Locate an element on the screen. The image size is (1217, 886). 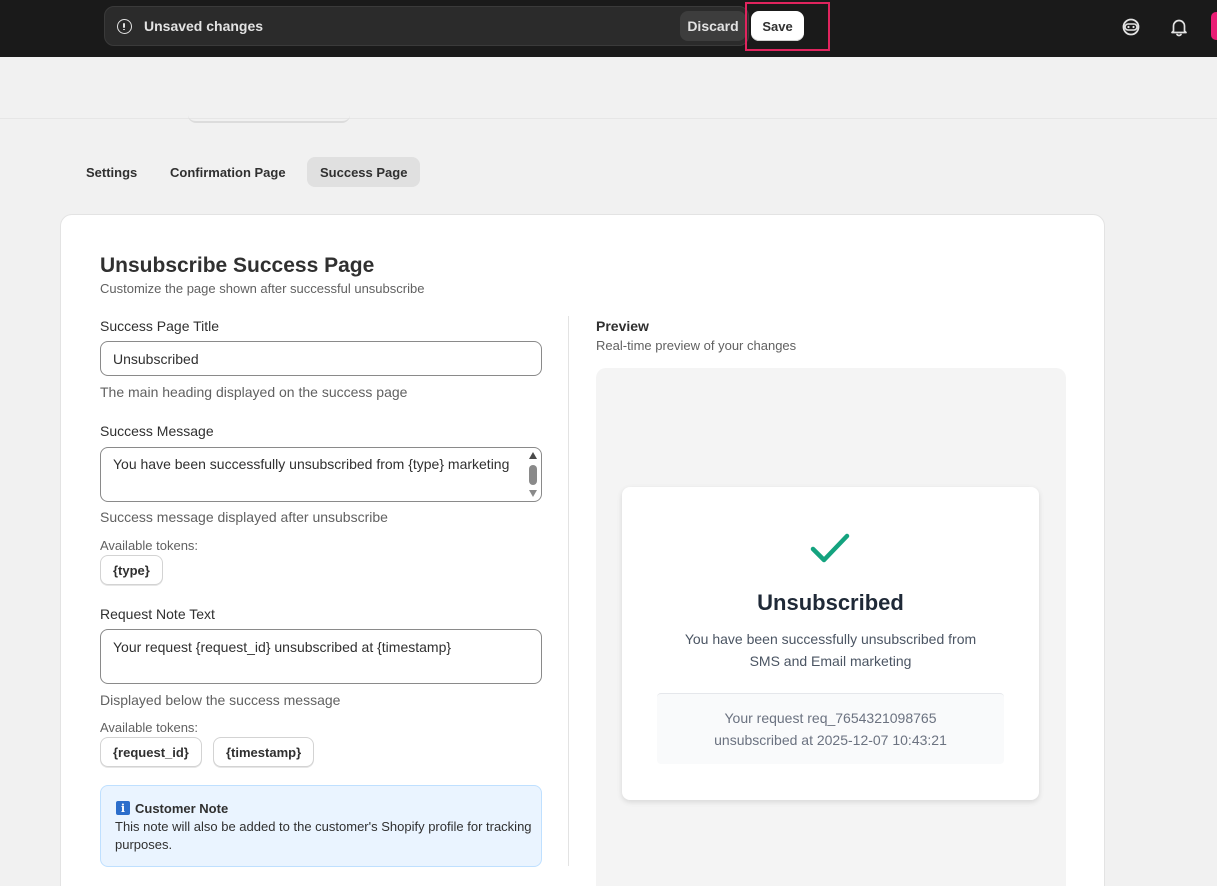
message-field-label: Success Message is located at coordinates (157, 431).